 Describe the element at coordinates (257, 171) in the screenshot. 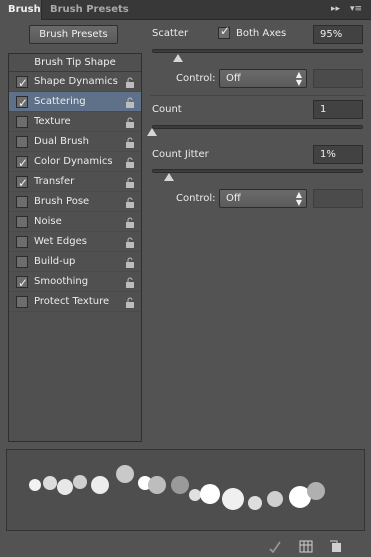

I see `count-jitter-slider-track` at that location.